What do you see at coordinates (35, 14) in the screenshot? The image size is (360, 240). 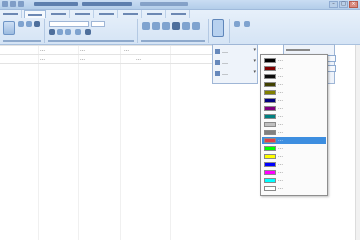 I see `ribbon-tab-active` at bounding box center [35, 14].